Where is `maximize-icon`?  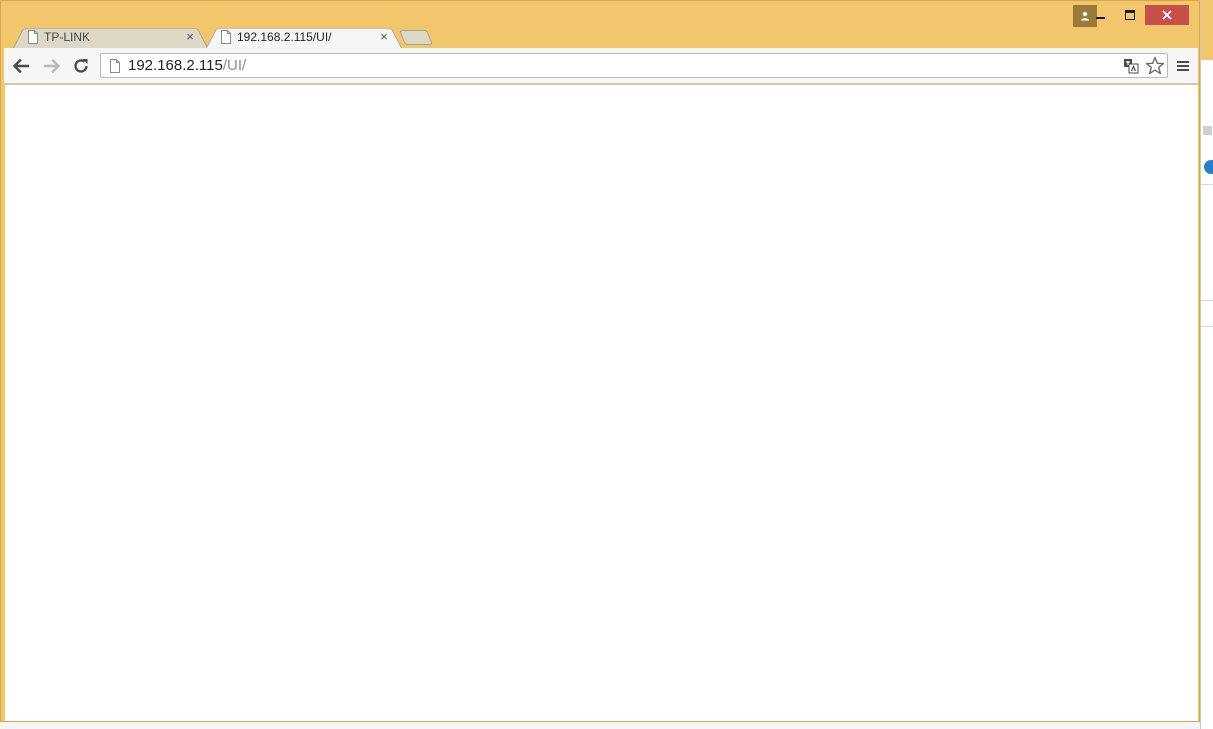
maximize-icon is located at coordinates (1130, 15).